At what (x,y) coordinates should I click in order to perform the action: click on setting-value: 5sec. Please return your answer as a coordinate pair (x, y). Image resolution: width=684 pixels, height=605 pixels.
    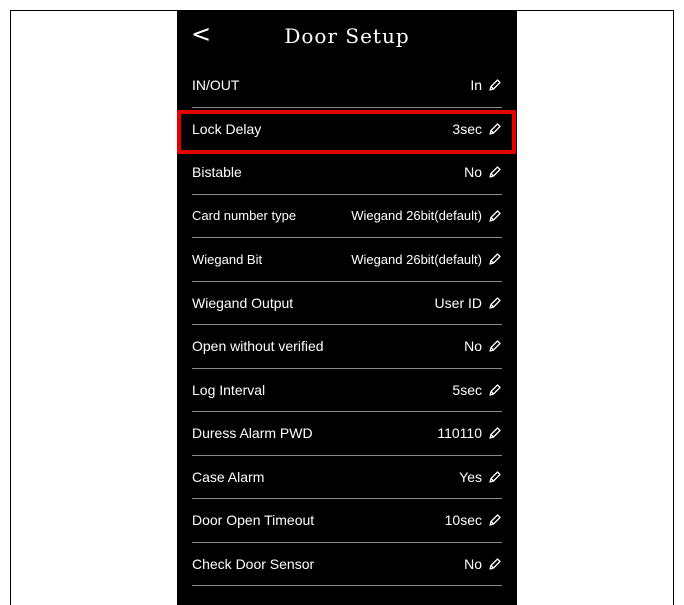
    Looking at the image, I should click on (467, 389).